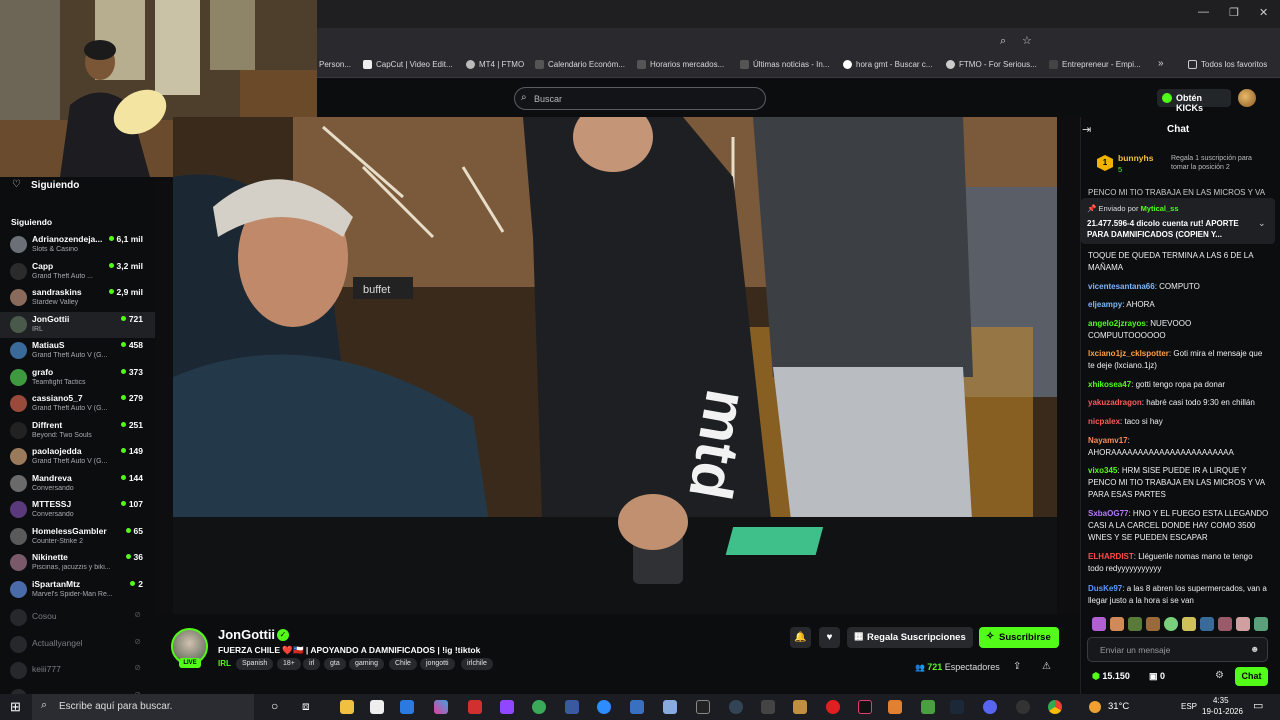 Image resolution: width=1280 pixels, height=720 pixels. I want to click on settings-icon: ⚙, so click(1219, 675).